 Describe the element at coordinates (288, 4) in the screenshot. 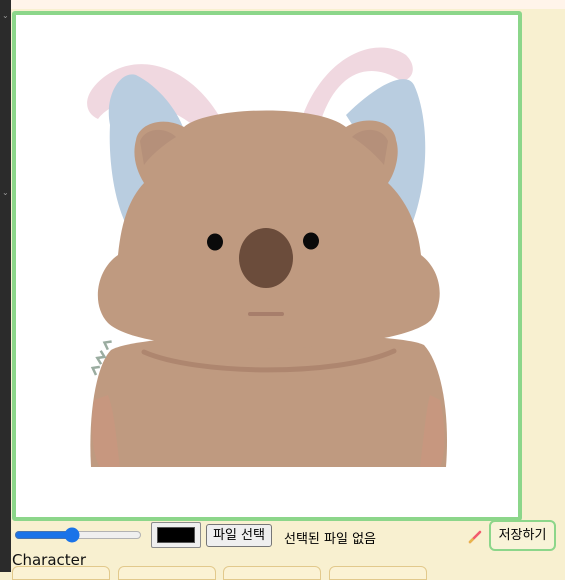

I see `top-strip` at that location.